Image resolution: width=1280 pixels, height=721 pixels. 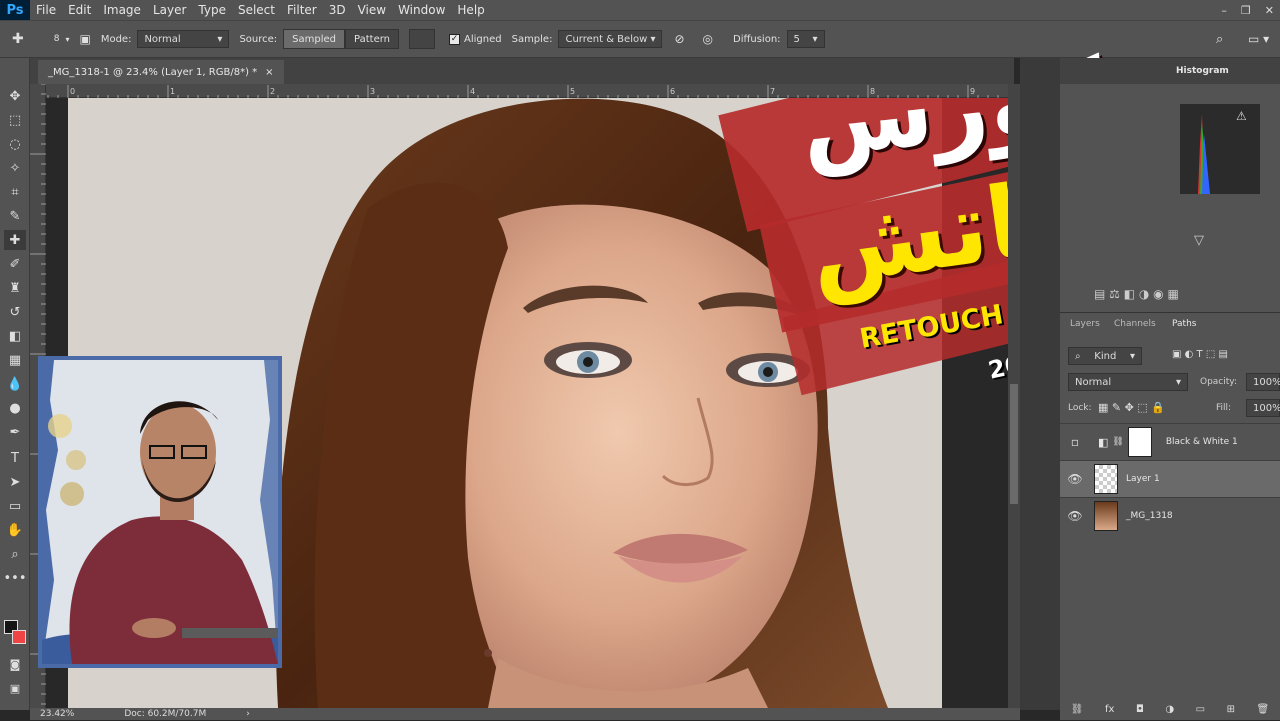 What do you see at coordinates (337, 10) in the screenshot?
I see `menu-3d: 3D` at bounding box center [337, 10].